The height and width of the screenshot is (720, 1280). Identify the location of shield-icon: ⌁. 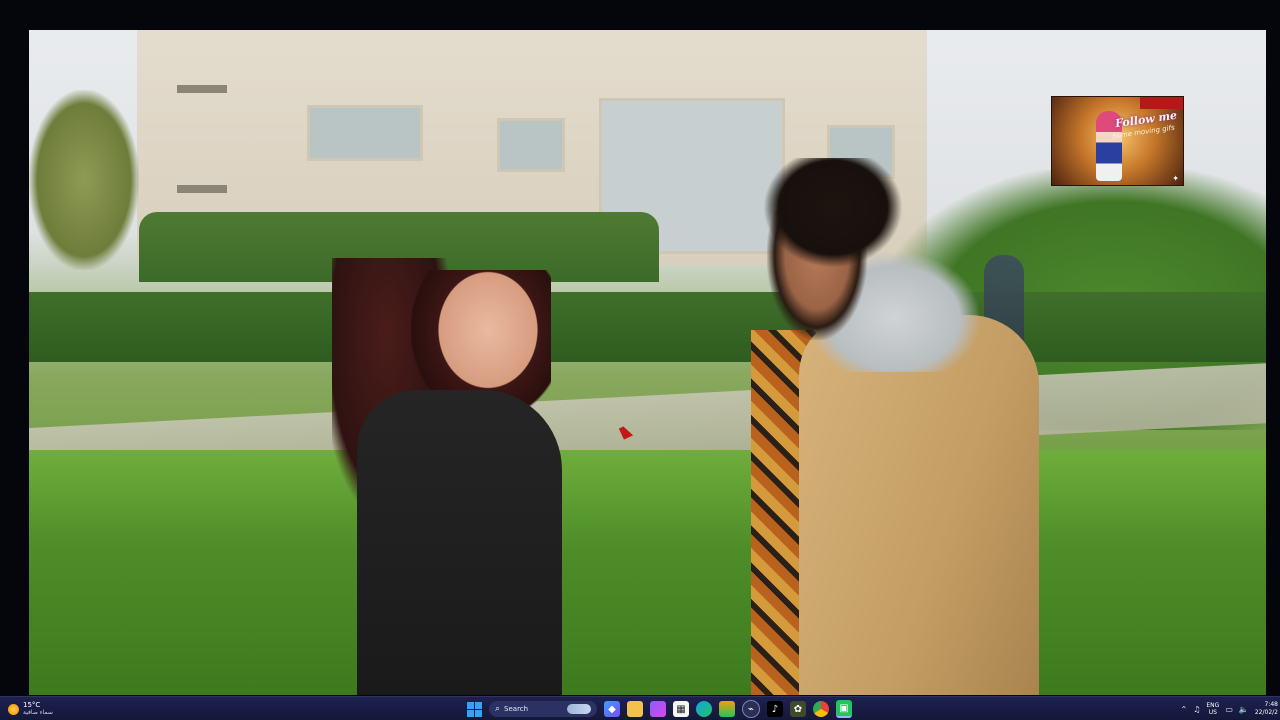
(751, 709).